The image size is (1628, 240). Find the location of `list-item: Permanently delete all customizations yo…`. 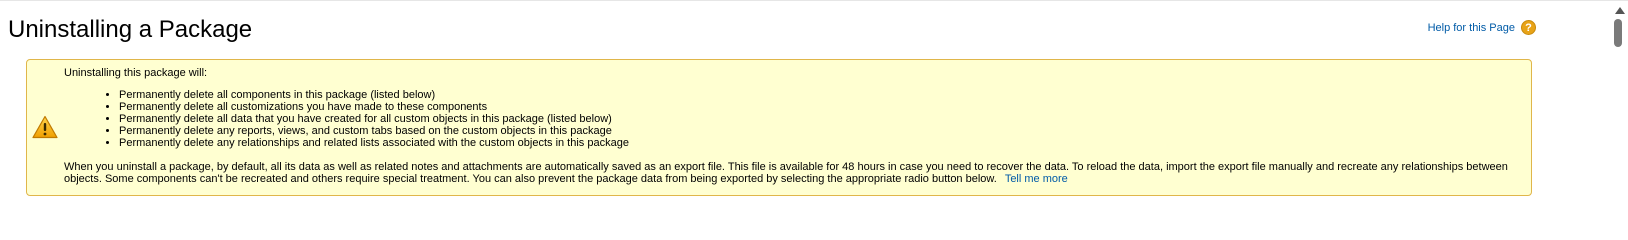

list-item: Permanently delete all customizations yo… is located at coordinates (815, 107).